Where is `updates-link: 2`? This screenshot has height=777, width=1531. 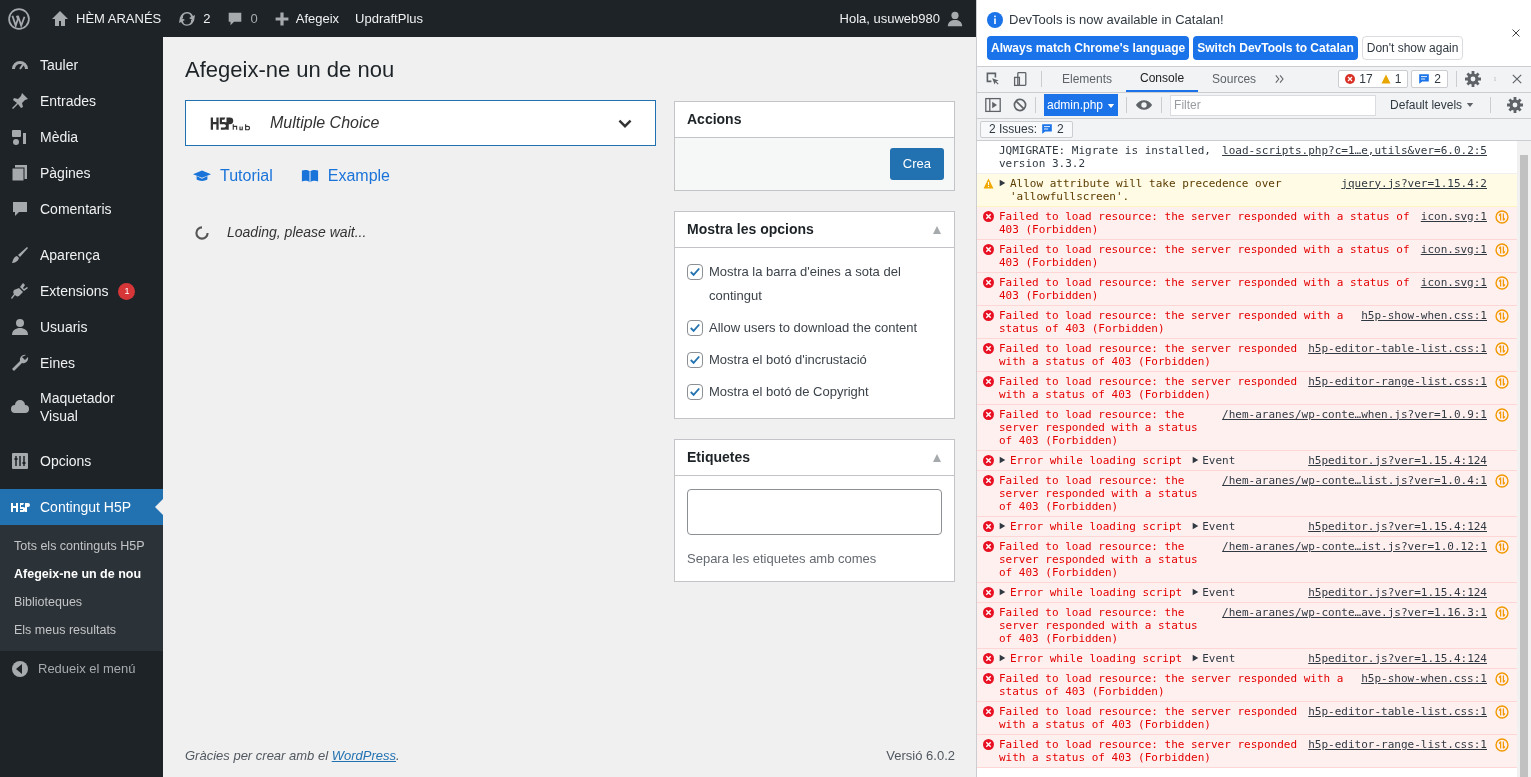
updates-link: 2 is located at coordinates (194, 18).